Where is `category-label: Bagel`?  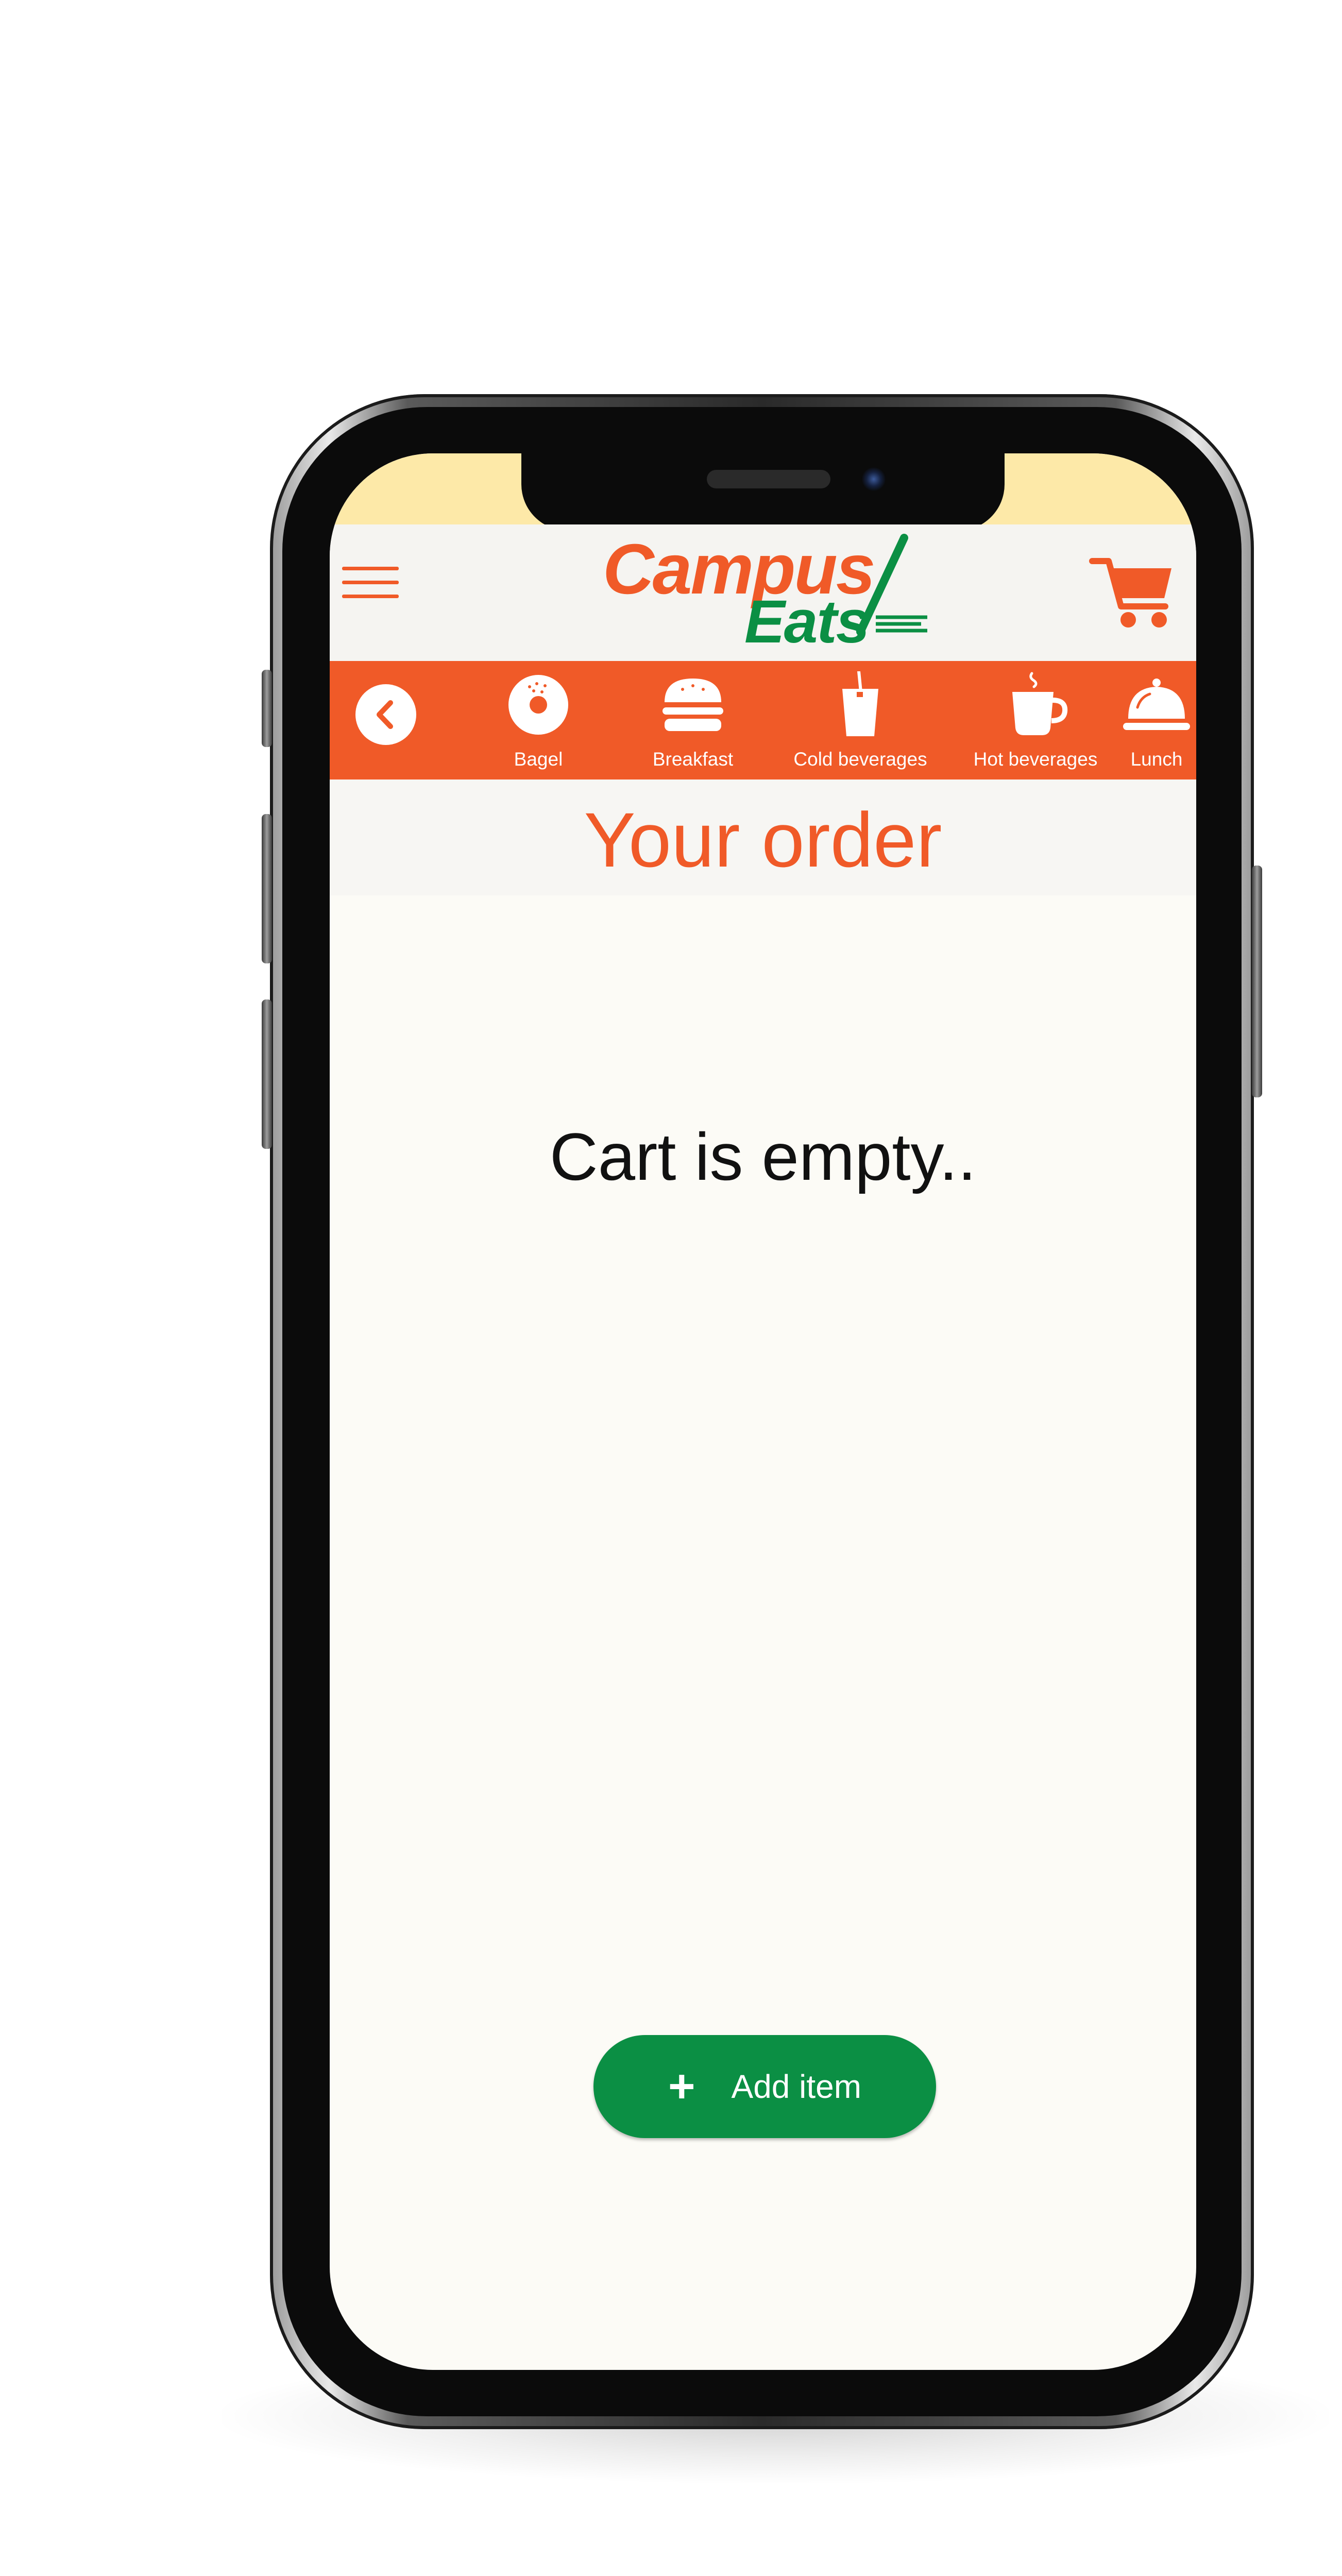 category-label: Bagel is located at coordinates (538, 759).